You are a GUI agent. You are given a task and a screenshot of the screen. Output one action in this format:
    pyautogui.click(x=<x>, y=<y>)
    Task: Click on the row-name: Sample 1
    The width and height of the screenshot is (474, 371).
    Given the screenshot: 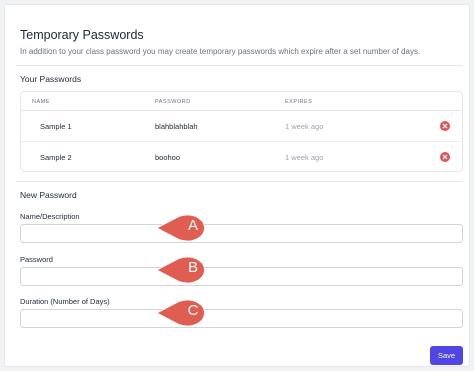 What is the action you would take?
    pyautogui.click(x=56, y=126)
    